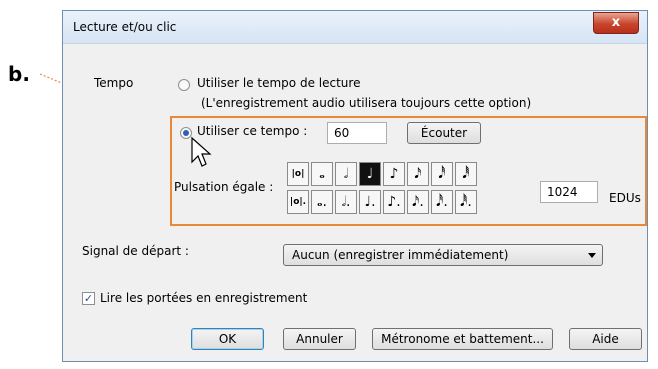  What do you see at coordinates (394, 174) in the screenshot?
I see `note-eighth-button: ♪` at bounding box center [394, 174].